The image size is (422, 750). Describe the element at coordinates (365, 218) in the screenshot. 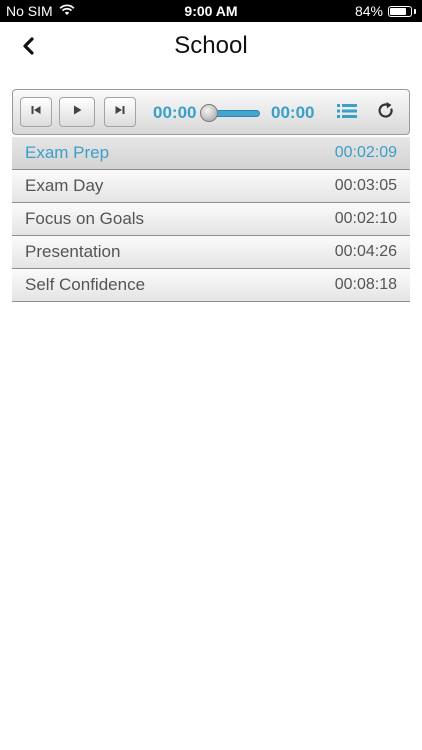

I see `track-duration: 00:02:10` at that location.